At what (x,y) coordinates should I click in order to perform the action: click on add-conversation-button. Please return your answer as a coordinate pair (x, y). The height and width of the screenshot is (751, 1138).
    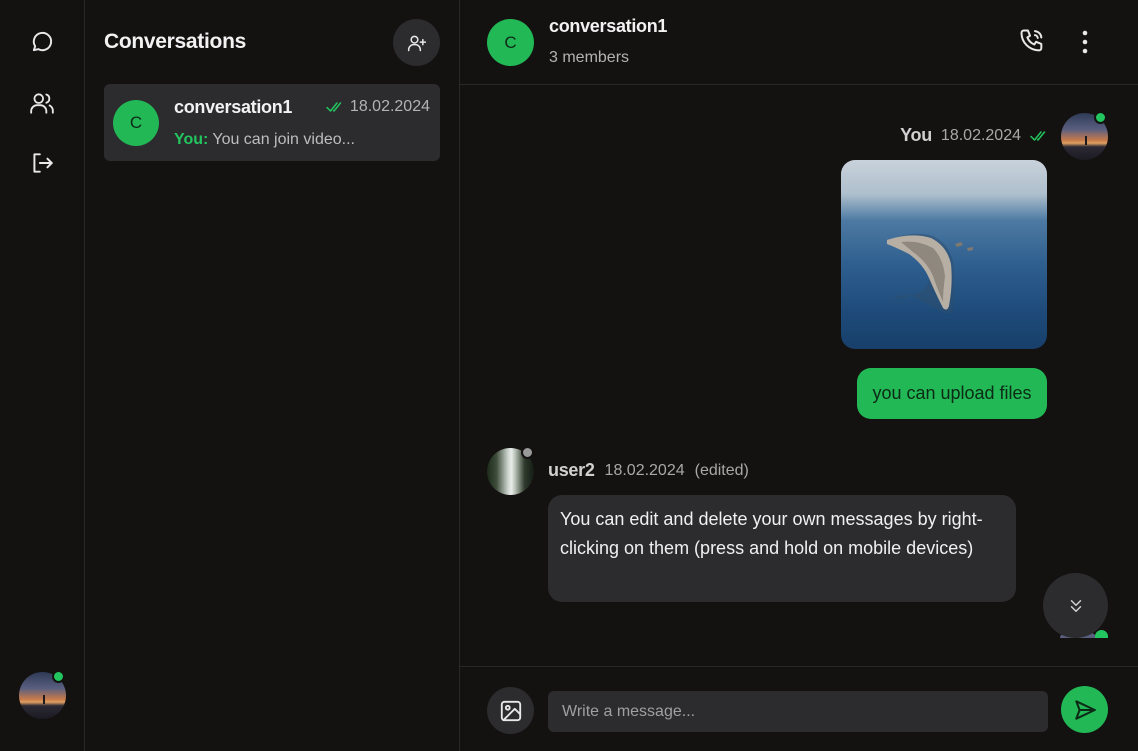
    Looking at the image, I should click on (416, 42).